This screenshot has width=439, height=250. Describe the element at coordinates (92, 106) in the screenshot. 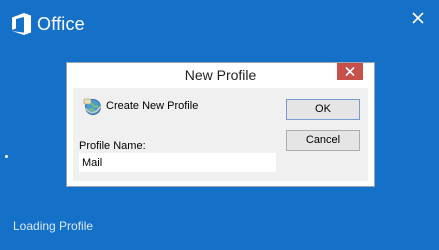

I see `profile-globe-icon` at that location.